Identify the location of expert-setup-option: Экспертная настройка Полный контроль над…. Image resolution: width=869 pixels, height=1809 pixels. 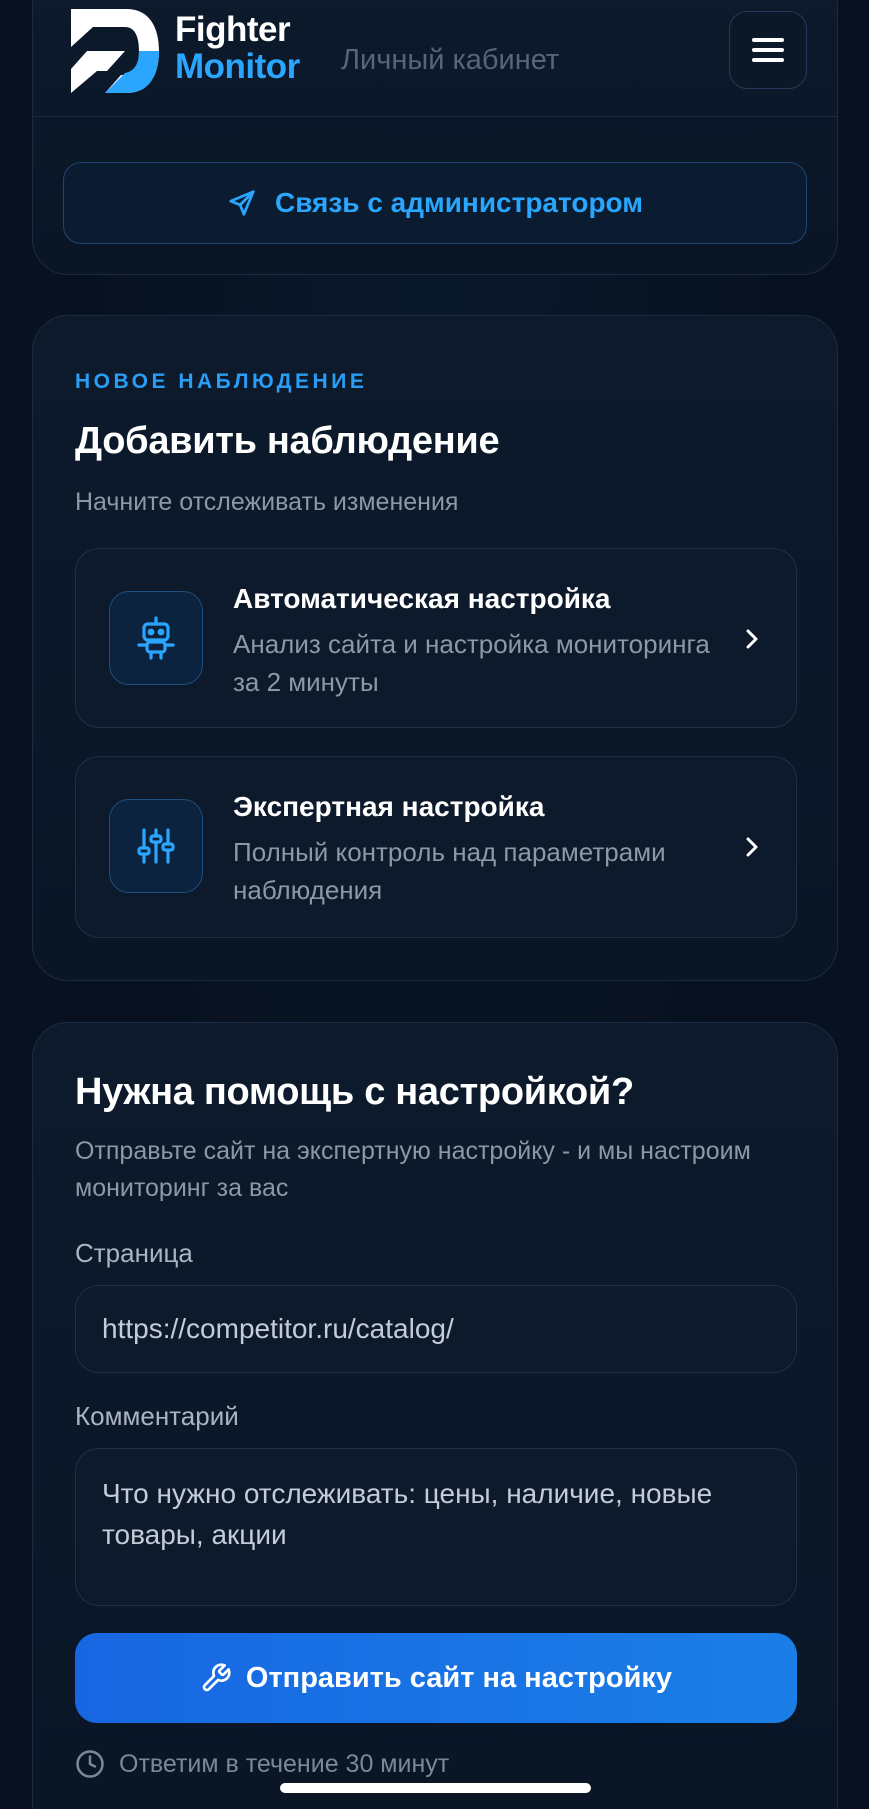
(436, 847).